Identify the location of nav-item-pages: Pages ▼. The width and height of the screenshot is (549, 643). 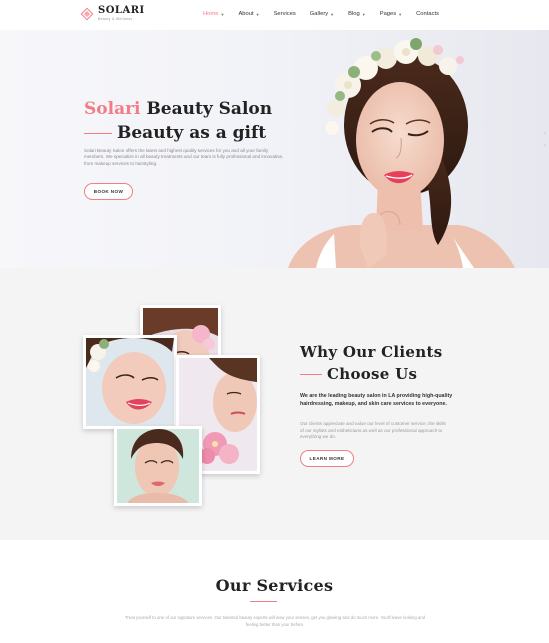
(391, 14).